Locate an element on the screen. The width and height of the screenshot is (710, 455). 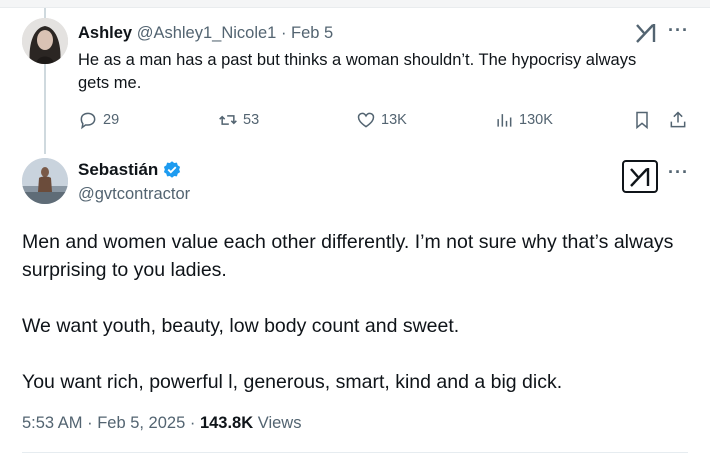
like-count: 13K is located at coordinates (394, 120).